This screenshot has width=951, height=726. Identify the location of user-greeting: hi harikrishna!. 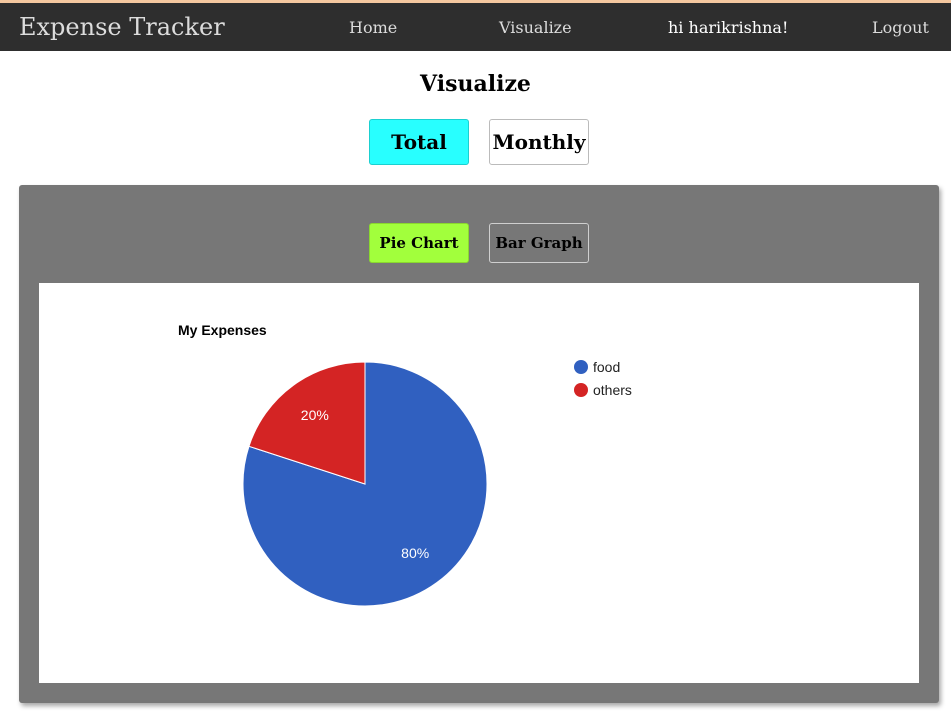
(728, 27).